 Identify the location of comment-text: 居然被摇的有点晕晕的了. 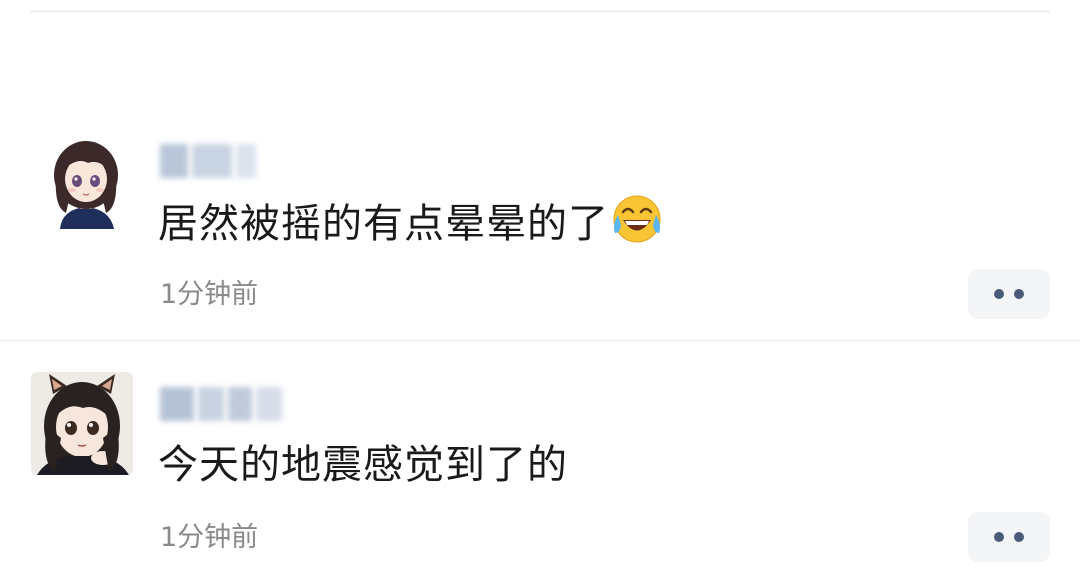
(410, 221).